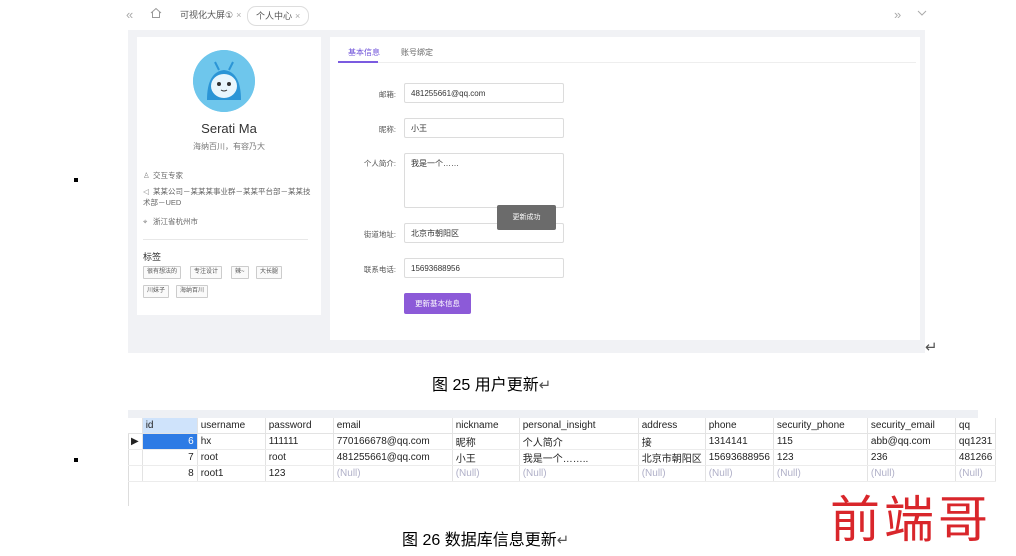  Describe the element at coordinates (170, 426) in the screenshot. I see `column-header: id` at that location.